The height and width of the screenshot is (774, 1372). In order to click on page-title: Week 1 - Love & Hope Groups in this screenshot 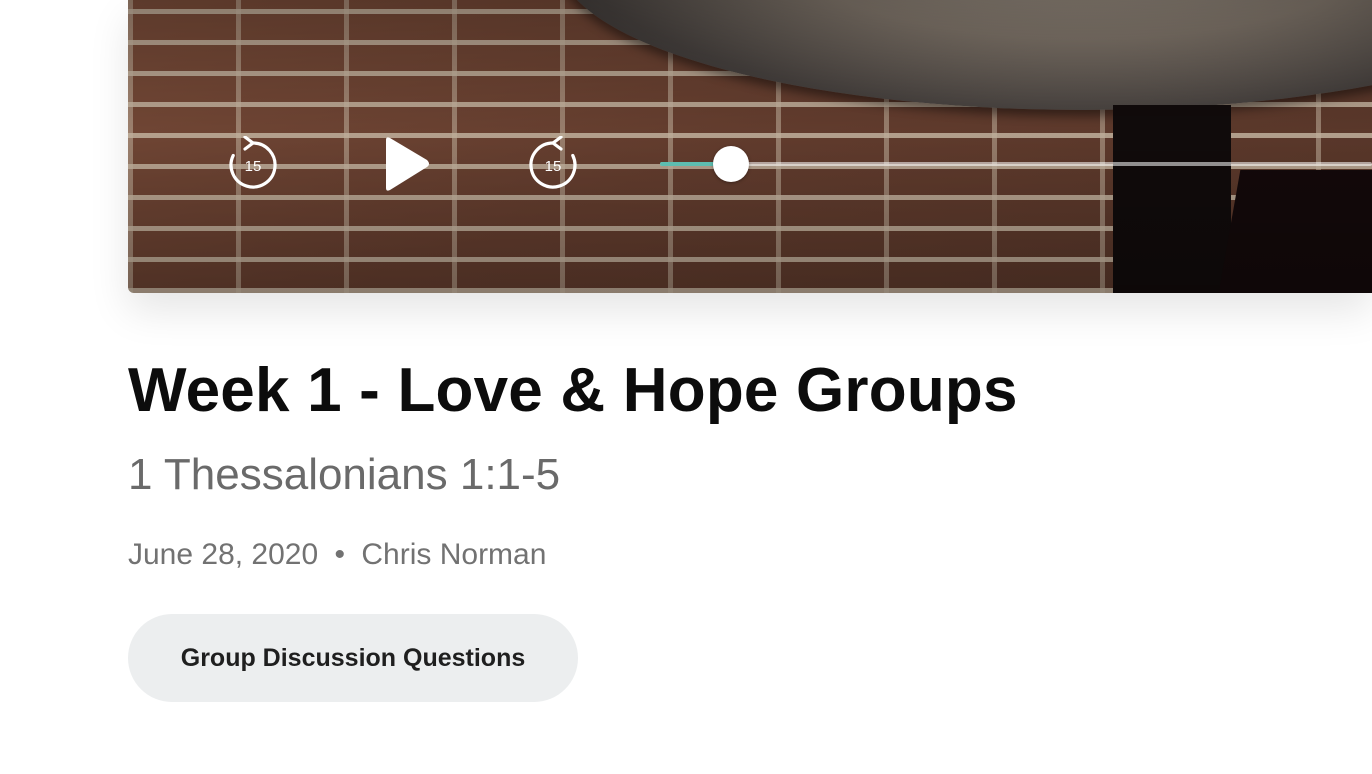, I will do `click(573, 390)`.